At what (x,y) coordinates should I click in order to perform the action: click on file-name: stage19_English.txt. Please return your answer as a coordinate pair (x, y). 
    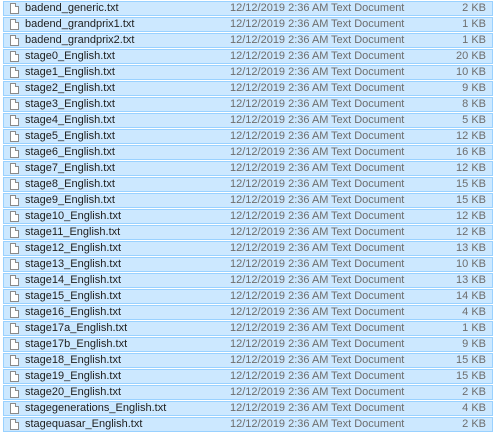
    Looking at the image, I should click on (73, 376).